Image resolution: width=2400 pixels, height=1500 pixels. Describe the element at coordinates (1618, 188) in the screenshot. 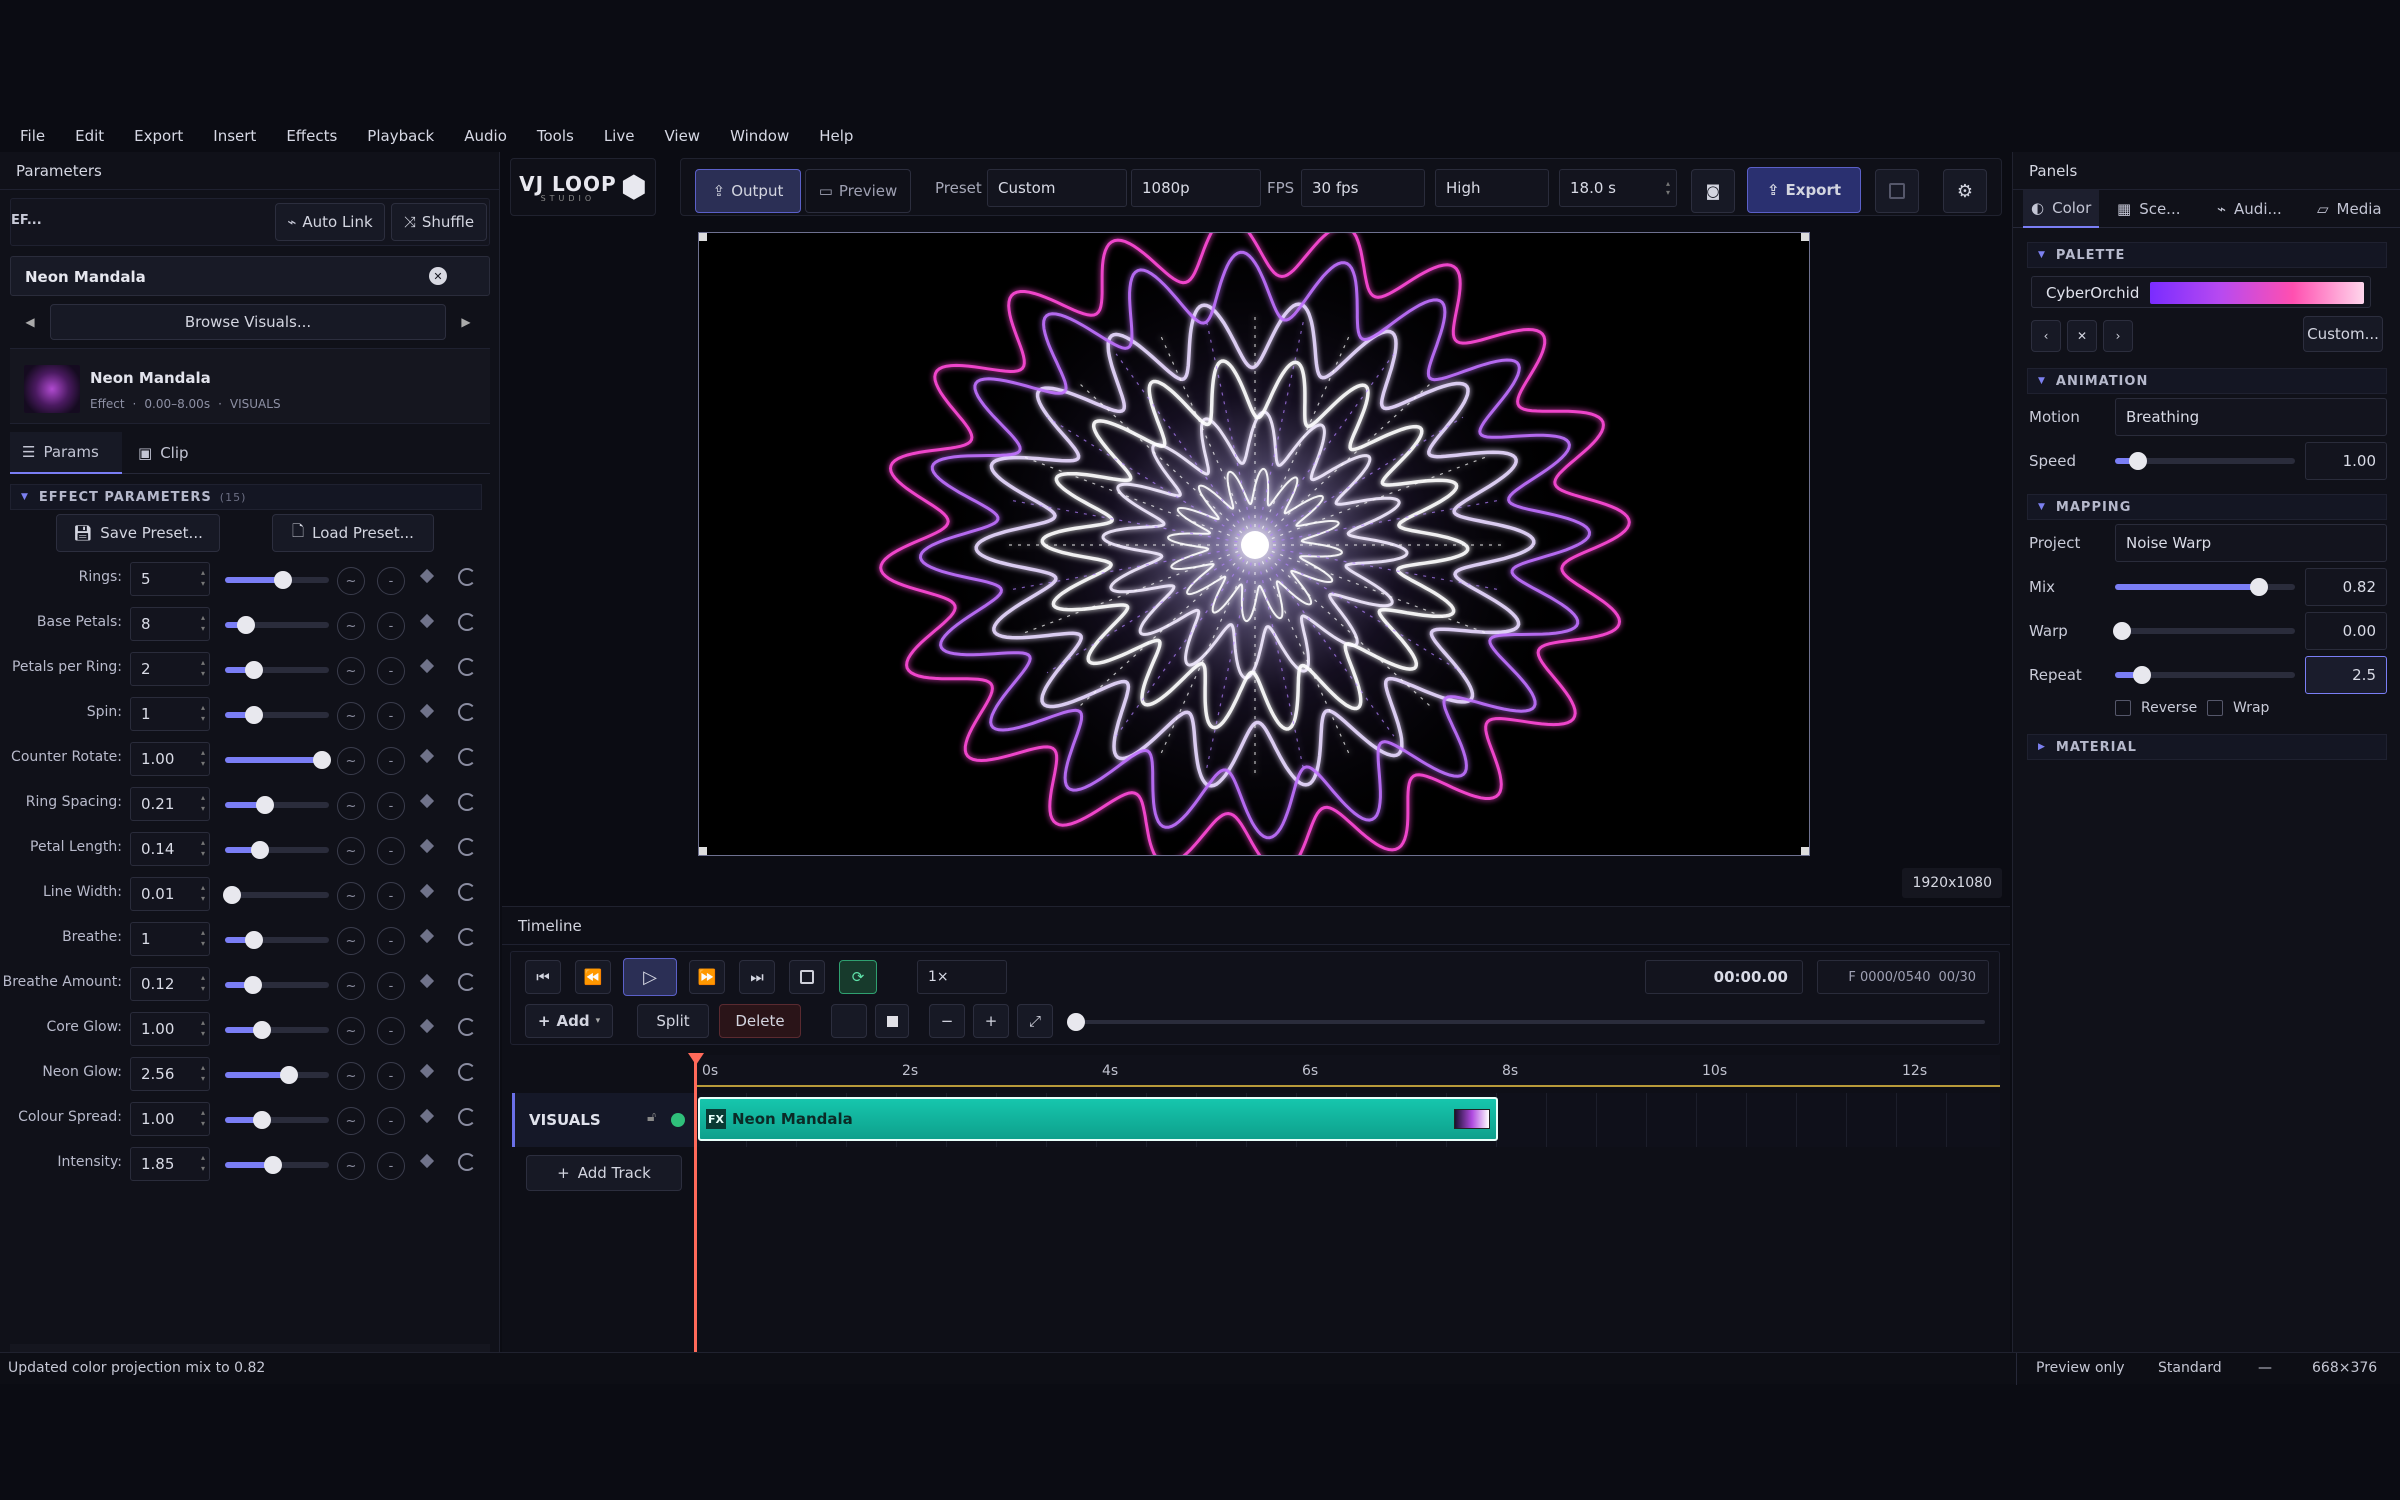

I see `duration-input: 18.0 s ▴ ▾` at that location.